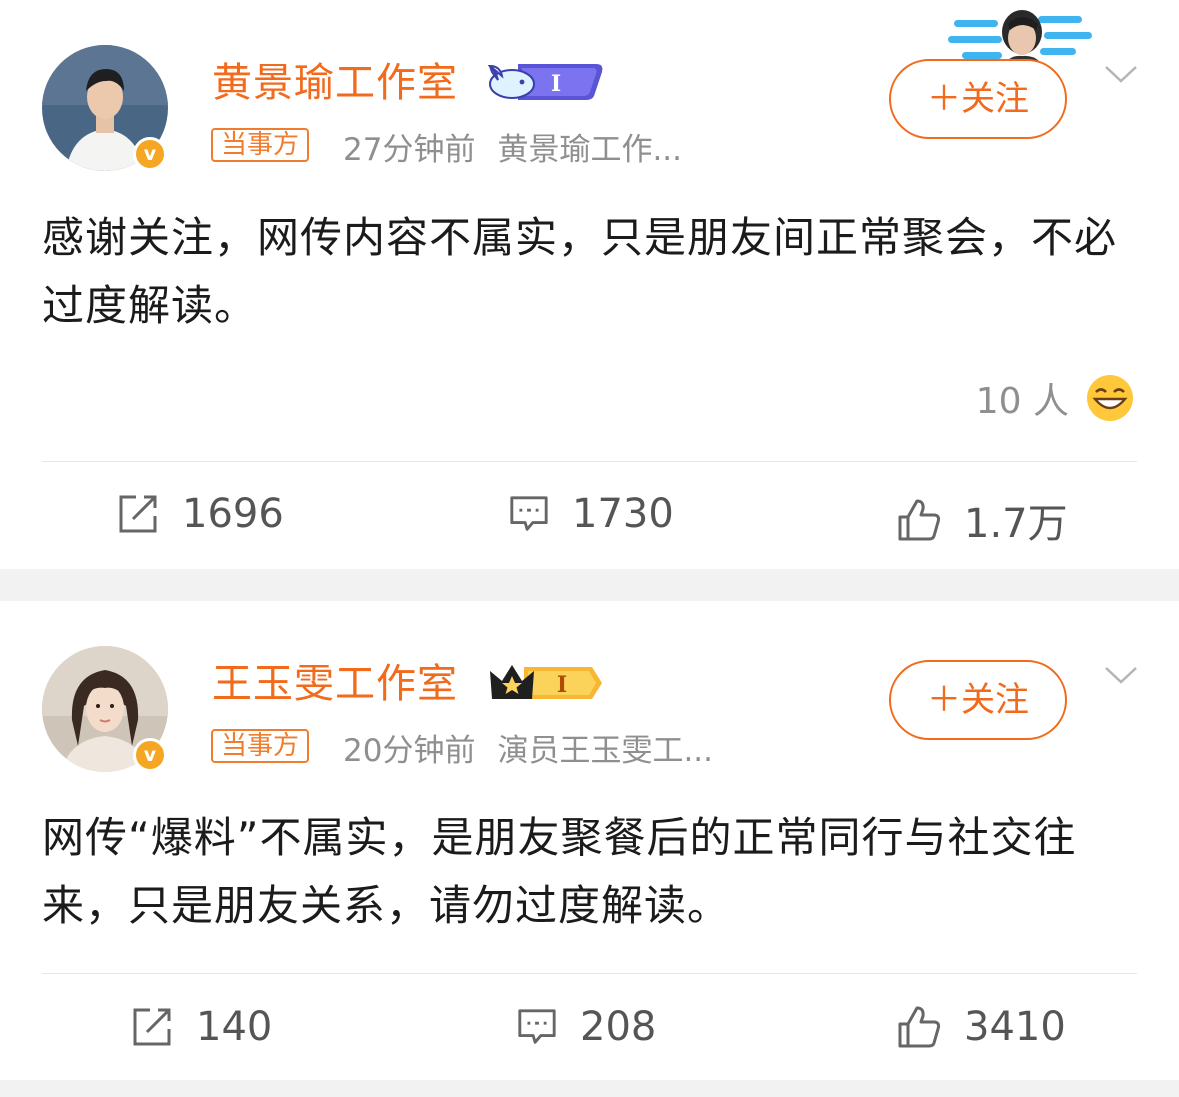 Image resolution: width=1179 pixels, height=1097 pixels. I want to click on account-name: 王玉雯工作室, so click(335, 680).